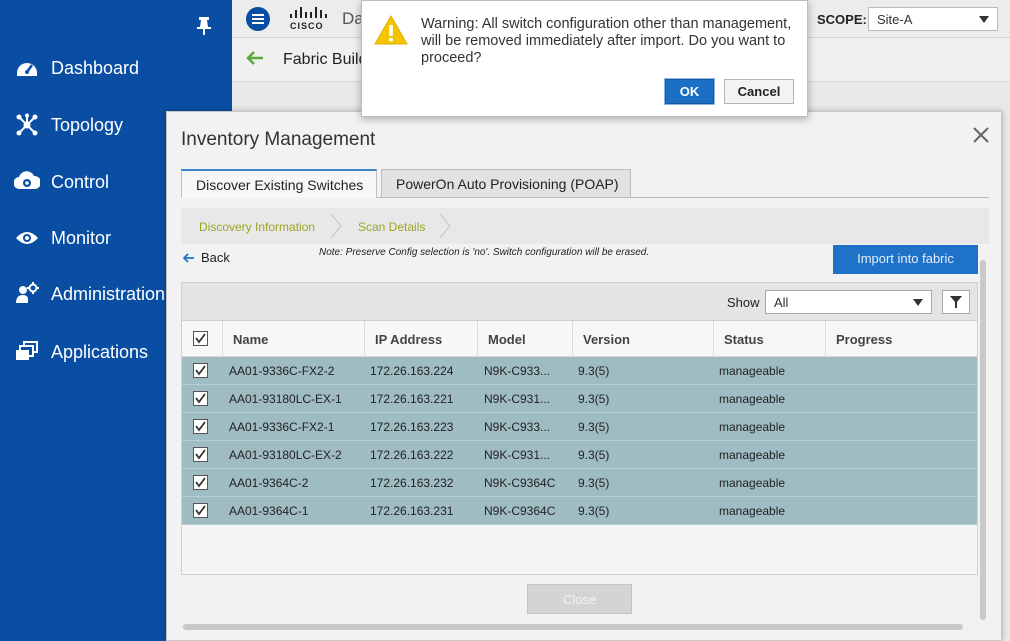 Image resolution: width=1010 pixels, height=641 pixels. What do you see at coordinates (257, 227) in the screenshot?
I see `step-discovery-information: Discovery Information` at bounding box center [257, 227].